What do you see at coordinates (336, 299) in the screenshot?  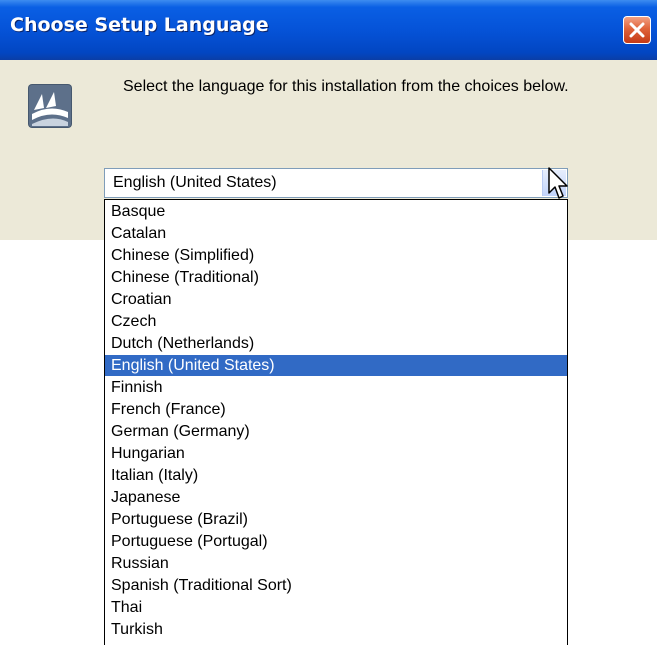 I see `language-option: Croatian` at bounding box center [336, 299].